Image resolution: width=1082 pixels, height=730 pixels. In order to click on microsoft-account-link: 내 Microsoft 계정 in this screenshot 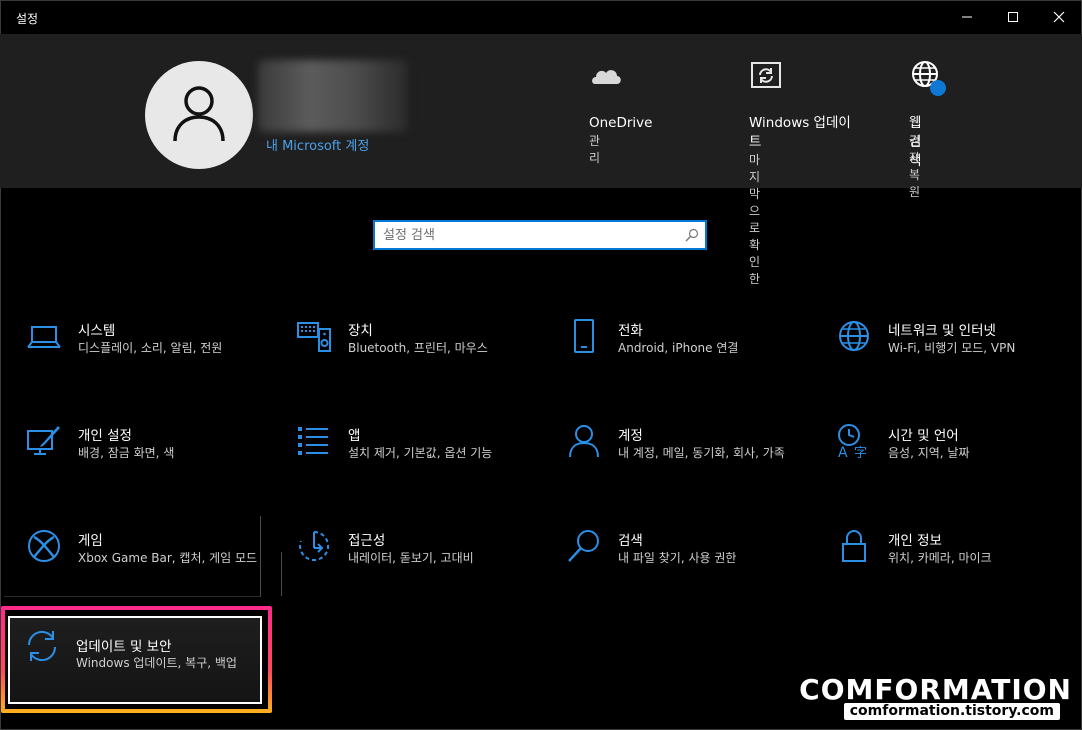, I will do `click(317, 144)`.